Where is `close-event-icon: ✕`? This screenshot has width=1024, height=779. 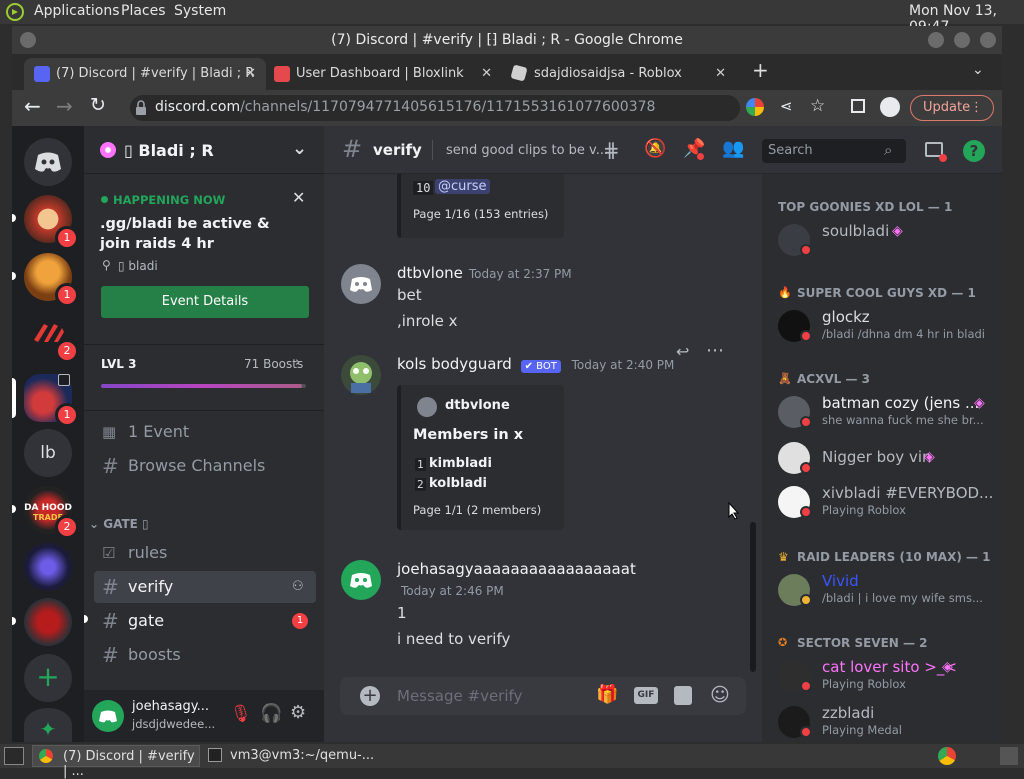
close-event-icon: ✕ is located at coordinates (298, 197).